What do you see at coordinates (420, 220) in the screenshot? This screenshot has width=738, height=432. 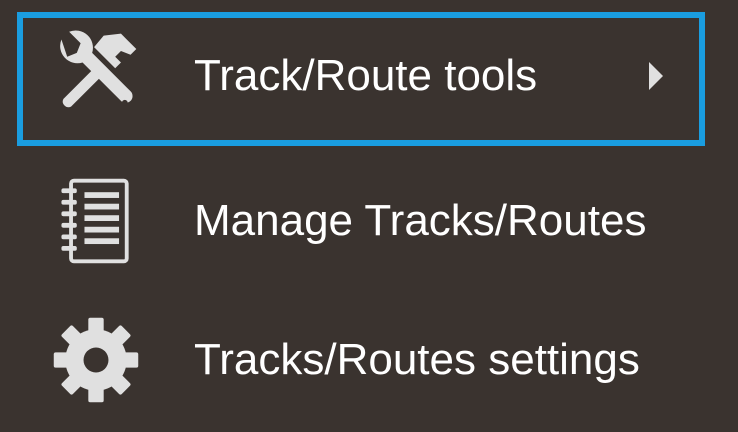 I see `menu-item-label: Manage Tracks/Routes` at bounding box center [420, 220].